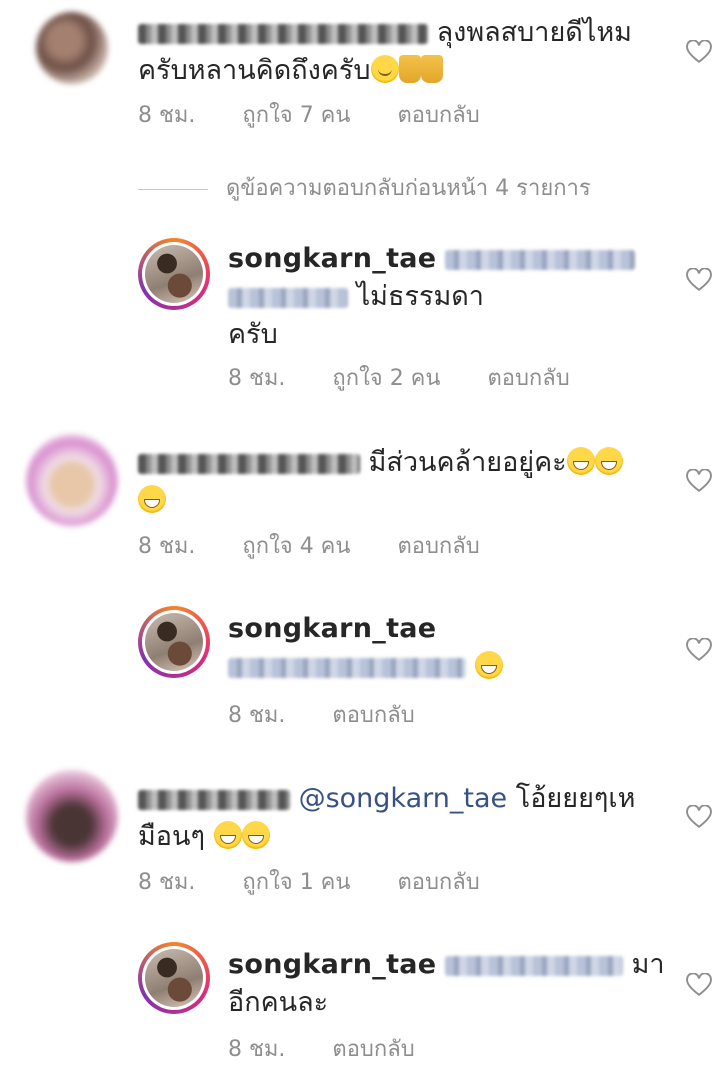 This screenshot has height=1066, width=728. What do you see at coordinates (364, 187) in the screenshot?
I see `view-previous-replies: ดูข้อความตอบกลับก่อนหน้า 4 รายการ` at bounding box center [364, 187].